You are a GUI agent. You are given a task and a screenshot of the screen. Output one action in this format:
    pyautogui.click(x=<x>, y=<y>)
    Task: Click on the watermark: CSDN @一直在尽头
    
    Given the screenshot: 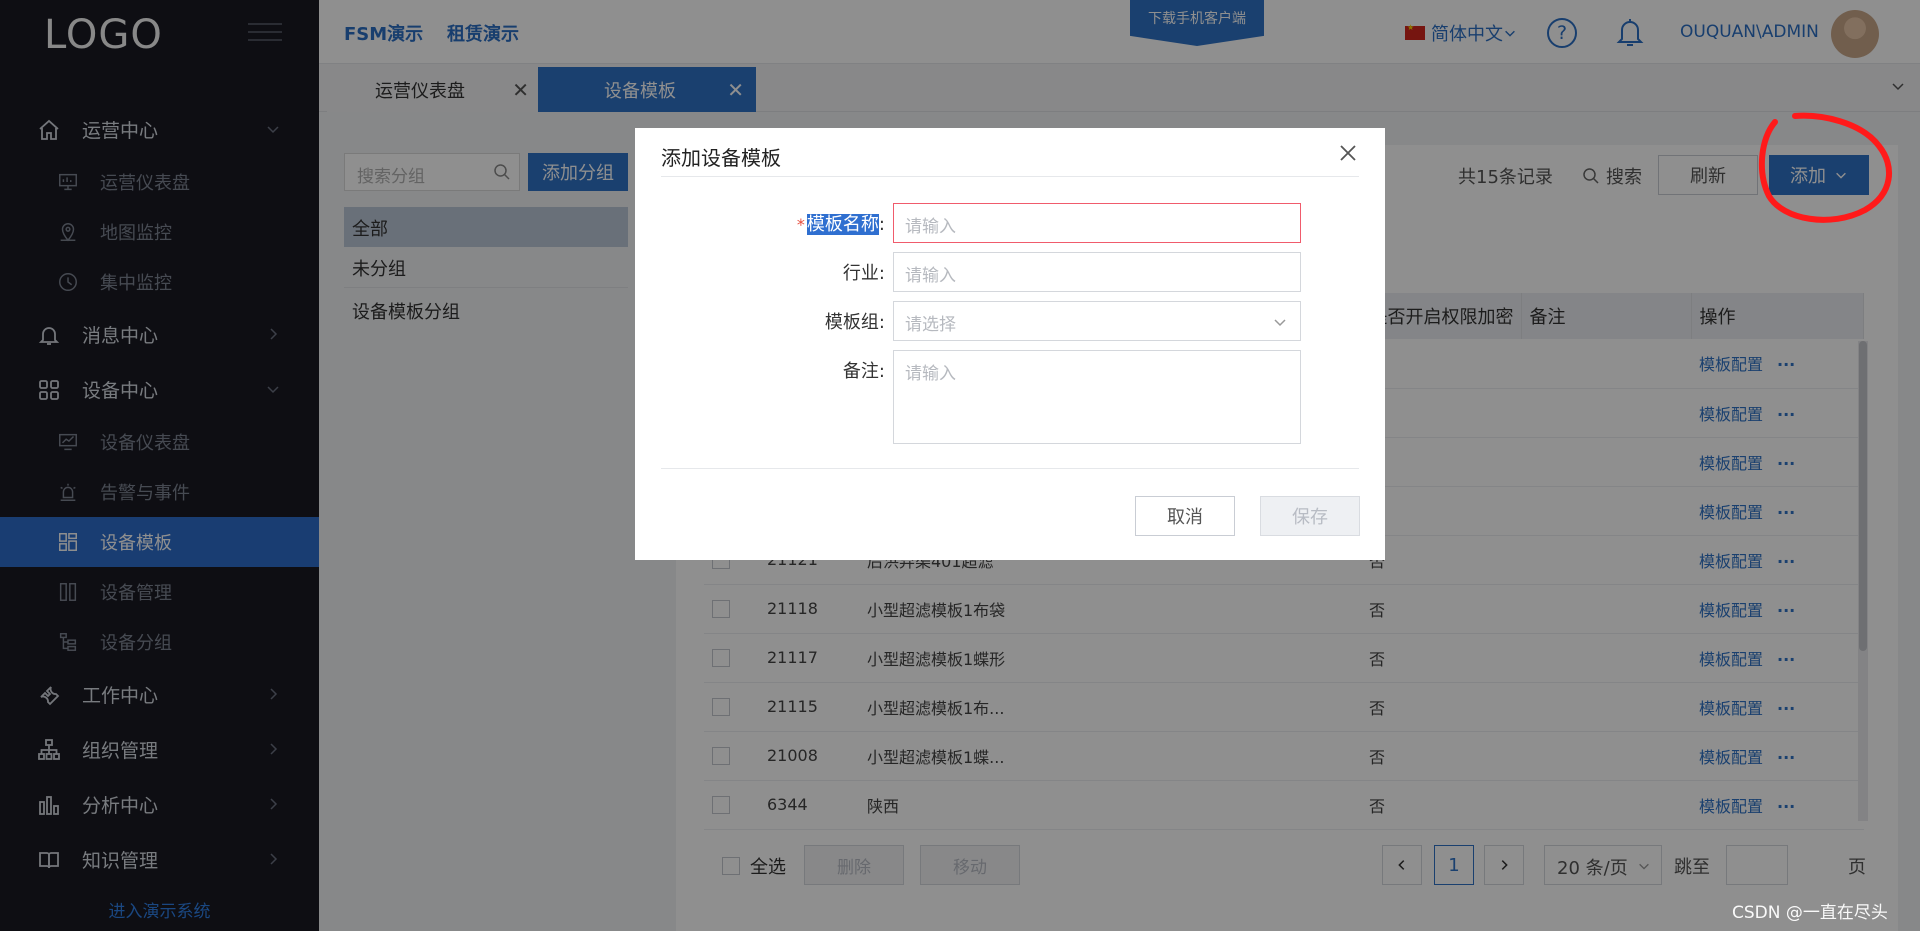 What is the action you would take?
    pyautogui.click(x=1810, y=913)
    